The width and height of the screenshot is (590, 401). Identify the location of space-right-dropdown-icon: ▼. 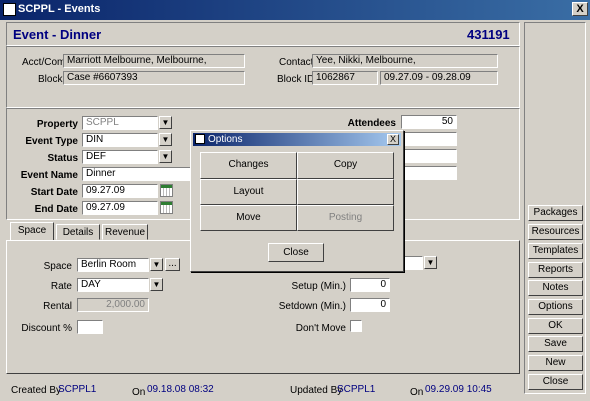
(430, 262).